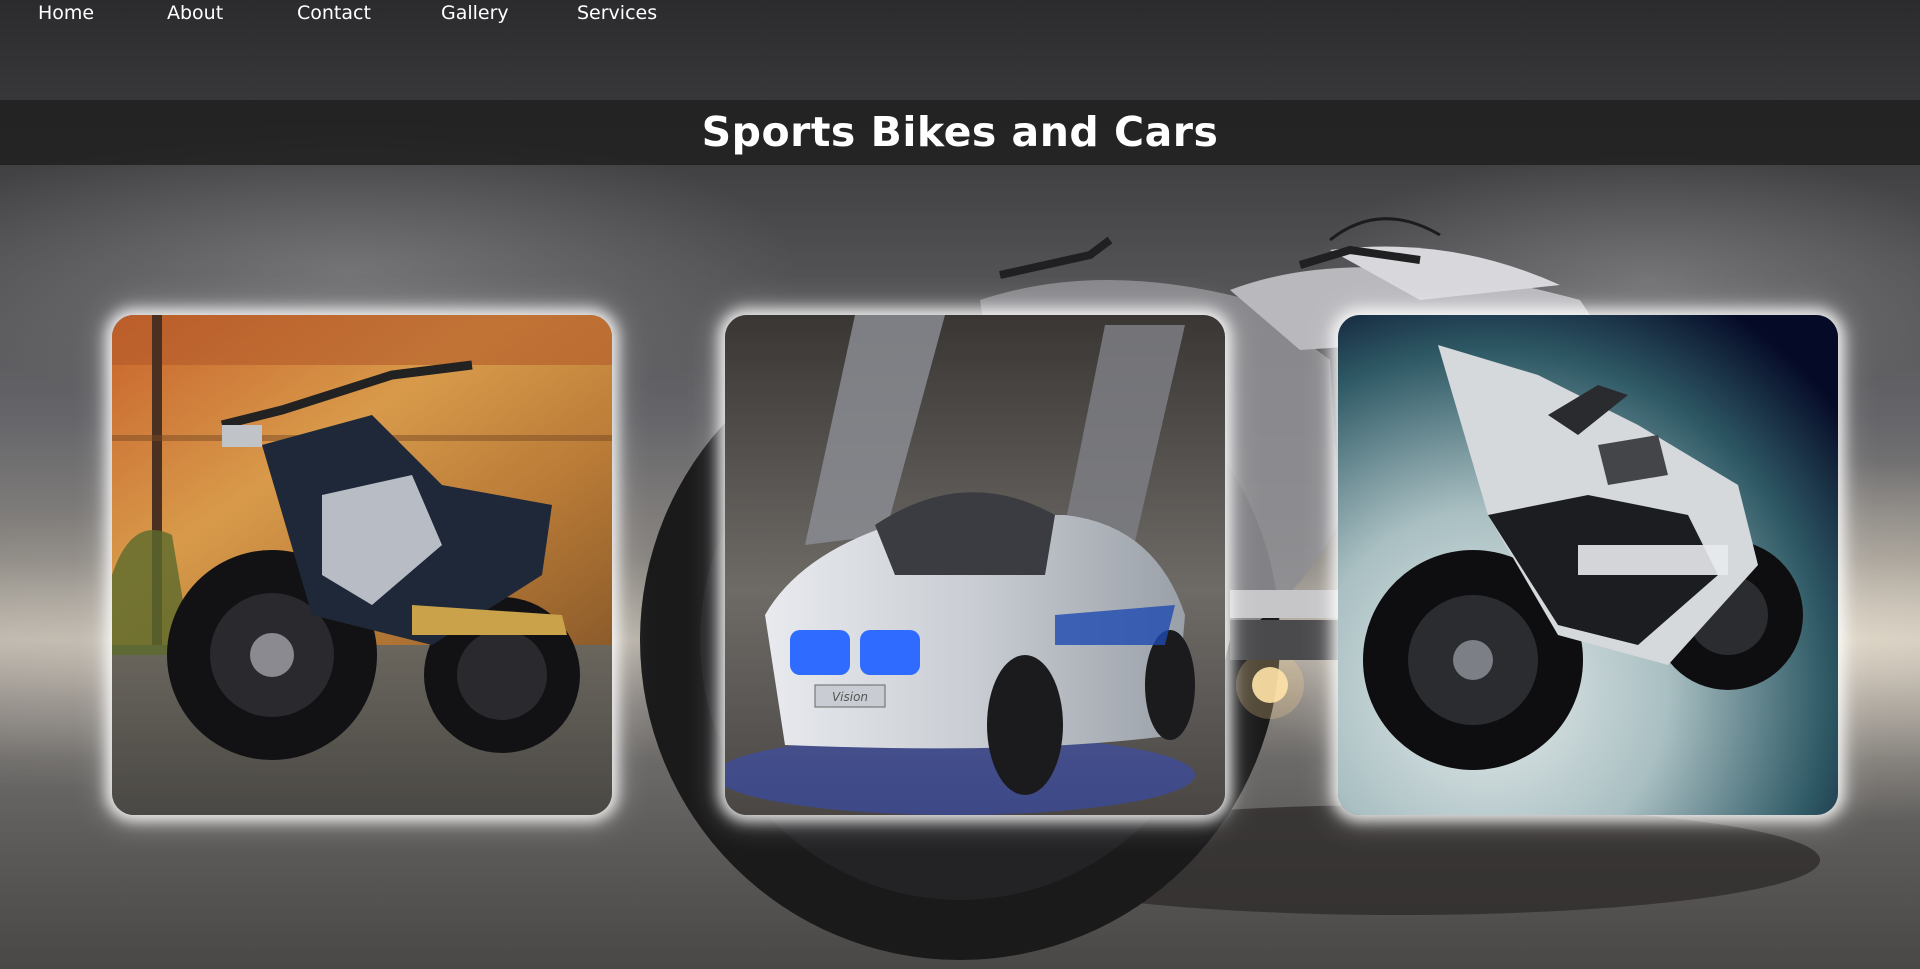 This screenshot has height=969, width=1920. What do you see at coordinates (850, 697) in the screenshot?
I see `car-plate-text: Vision` at bounding box center [850, 697].